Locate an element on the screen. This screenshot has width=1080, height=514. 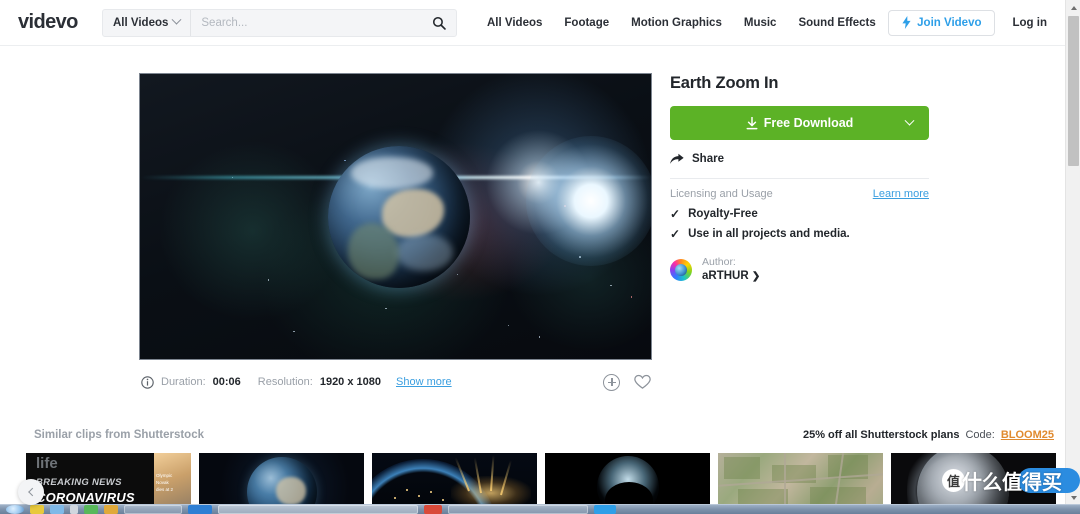
taskbar-icon-orange is located at coordinates (111, 509).